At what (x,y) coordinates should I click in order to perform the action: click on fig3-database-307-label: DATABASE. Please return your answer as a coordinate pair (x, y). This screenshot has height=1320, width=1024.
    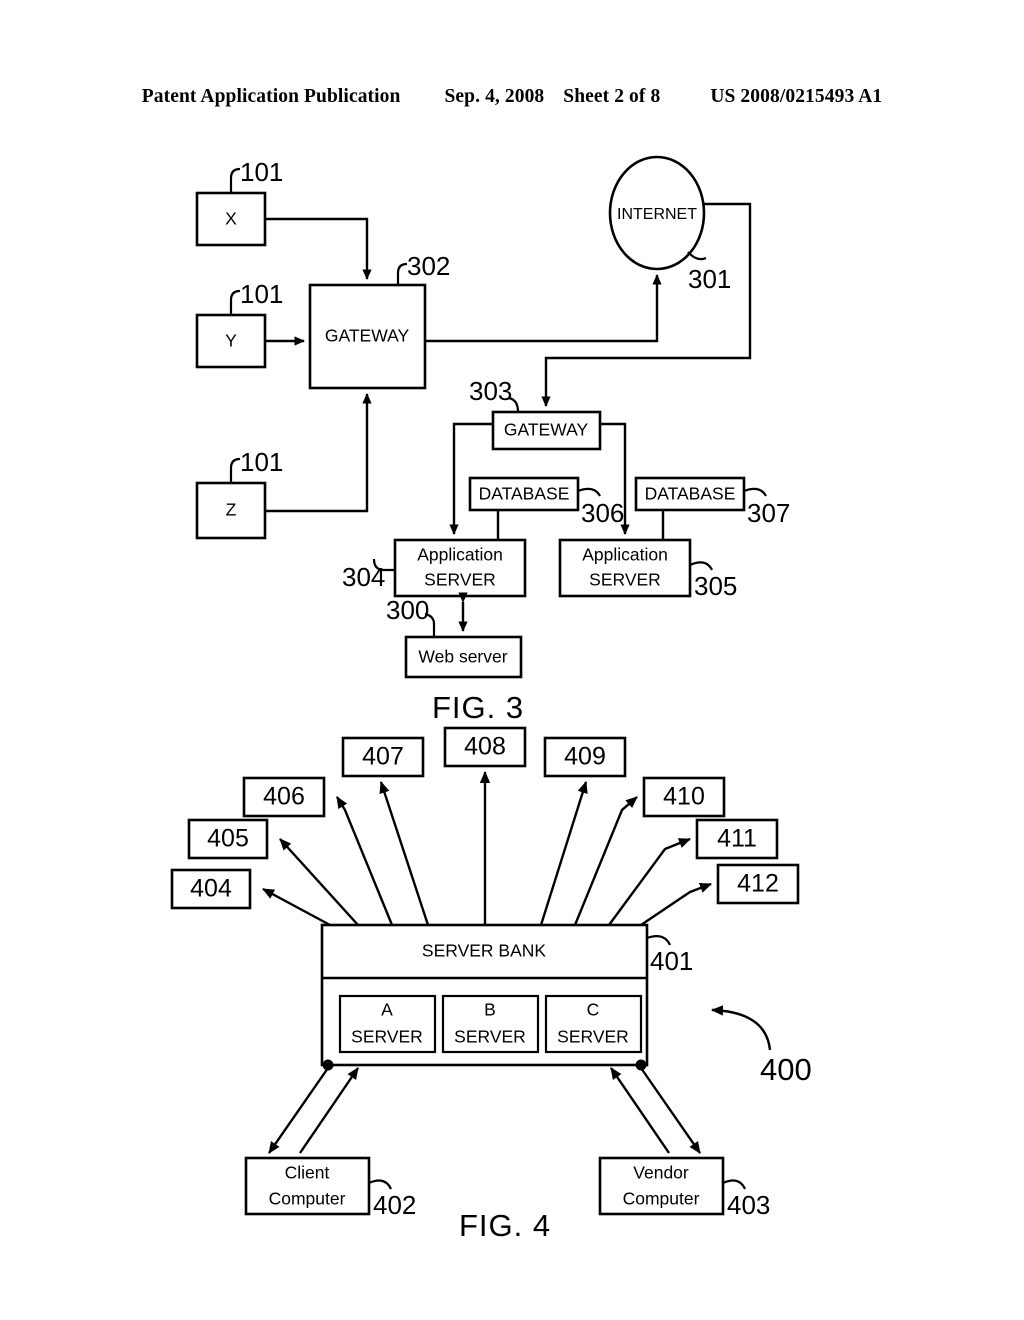
    Looking at the image, I should click on (690, 494).